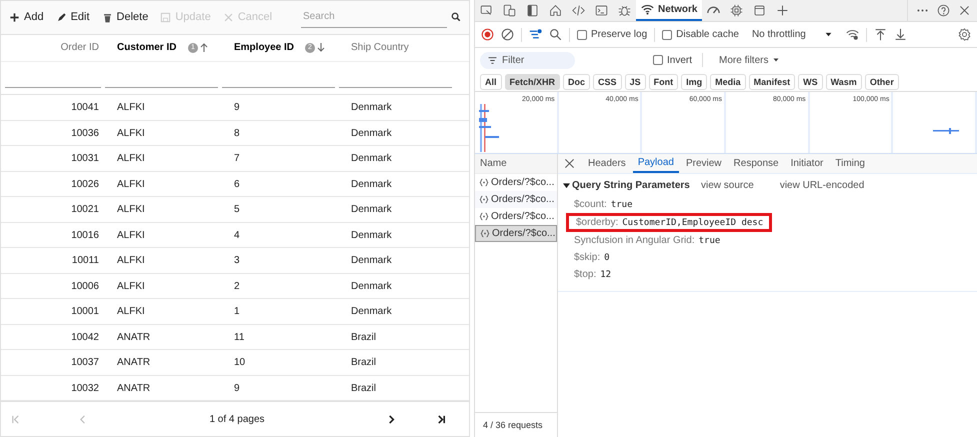 This screenshot has width=977, height=437. What do you see at coordinates (601, 10) in the screenshot?
I see `console-icon` at bounding box center [601, 10].